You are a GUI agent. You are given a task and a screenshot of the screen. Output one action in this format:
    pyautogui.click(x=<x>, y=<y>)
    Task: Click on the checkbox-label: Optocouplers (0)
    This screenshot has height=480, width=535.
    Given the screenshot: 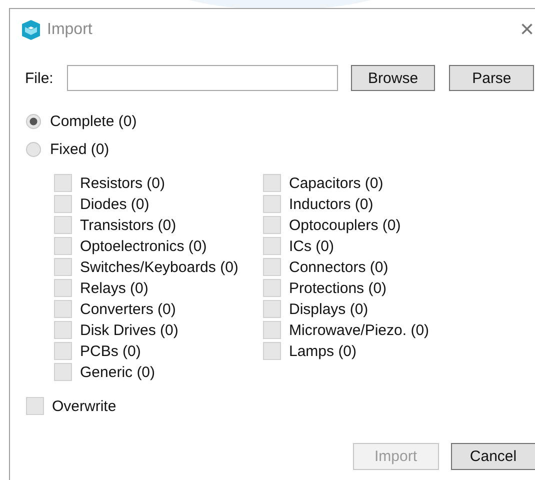 What is the action you would take?
    pyautogui.click(x=345, y=225)
    